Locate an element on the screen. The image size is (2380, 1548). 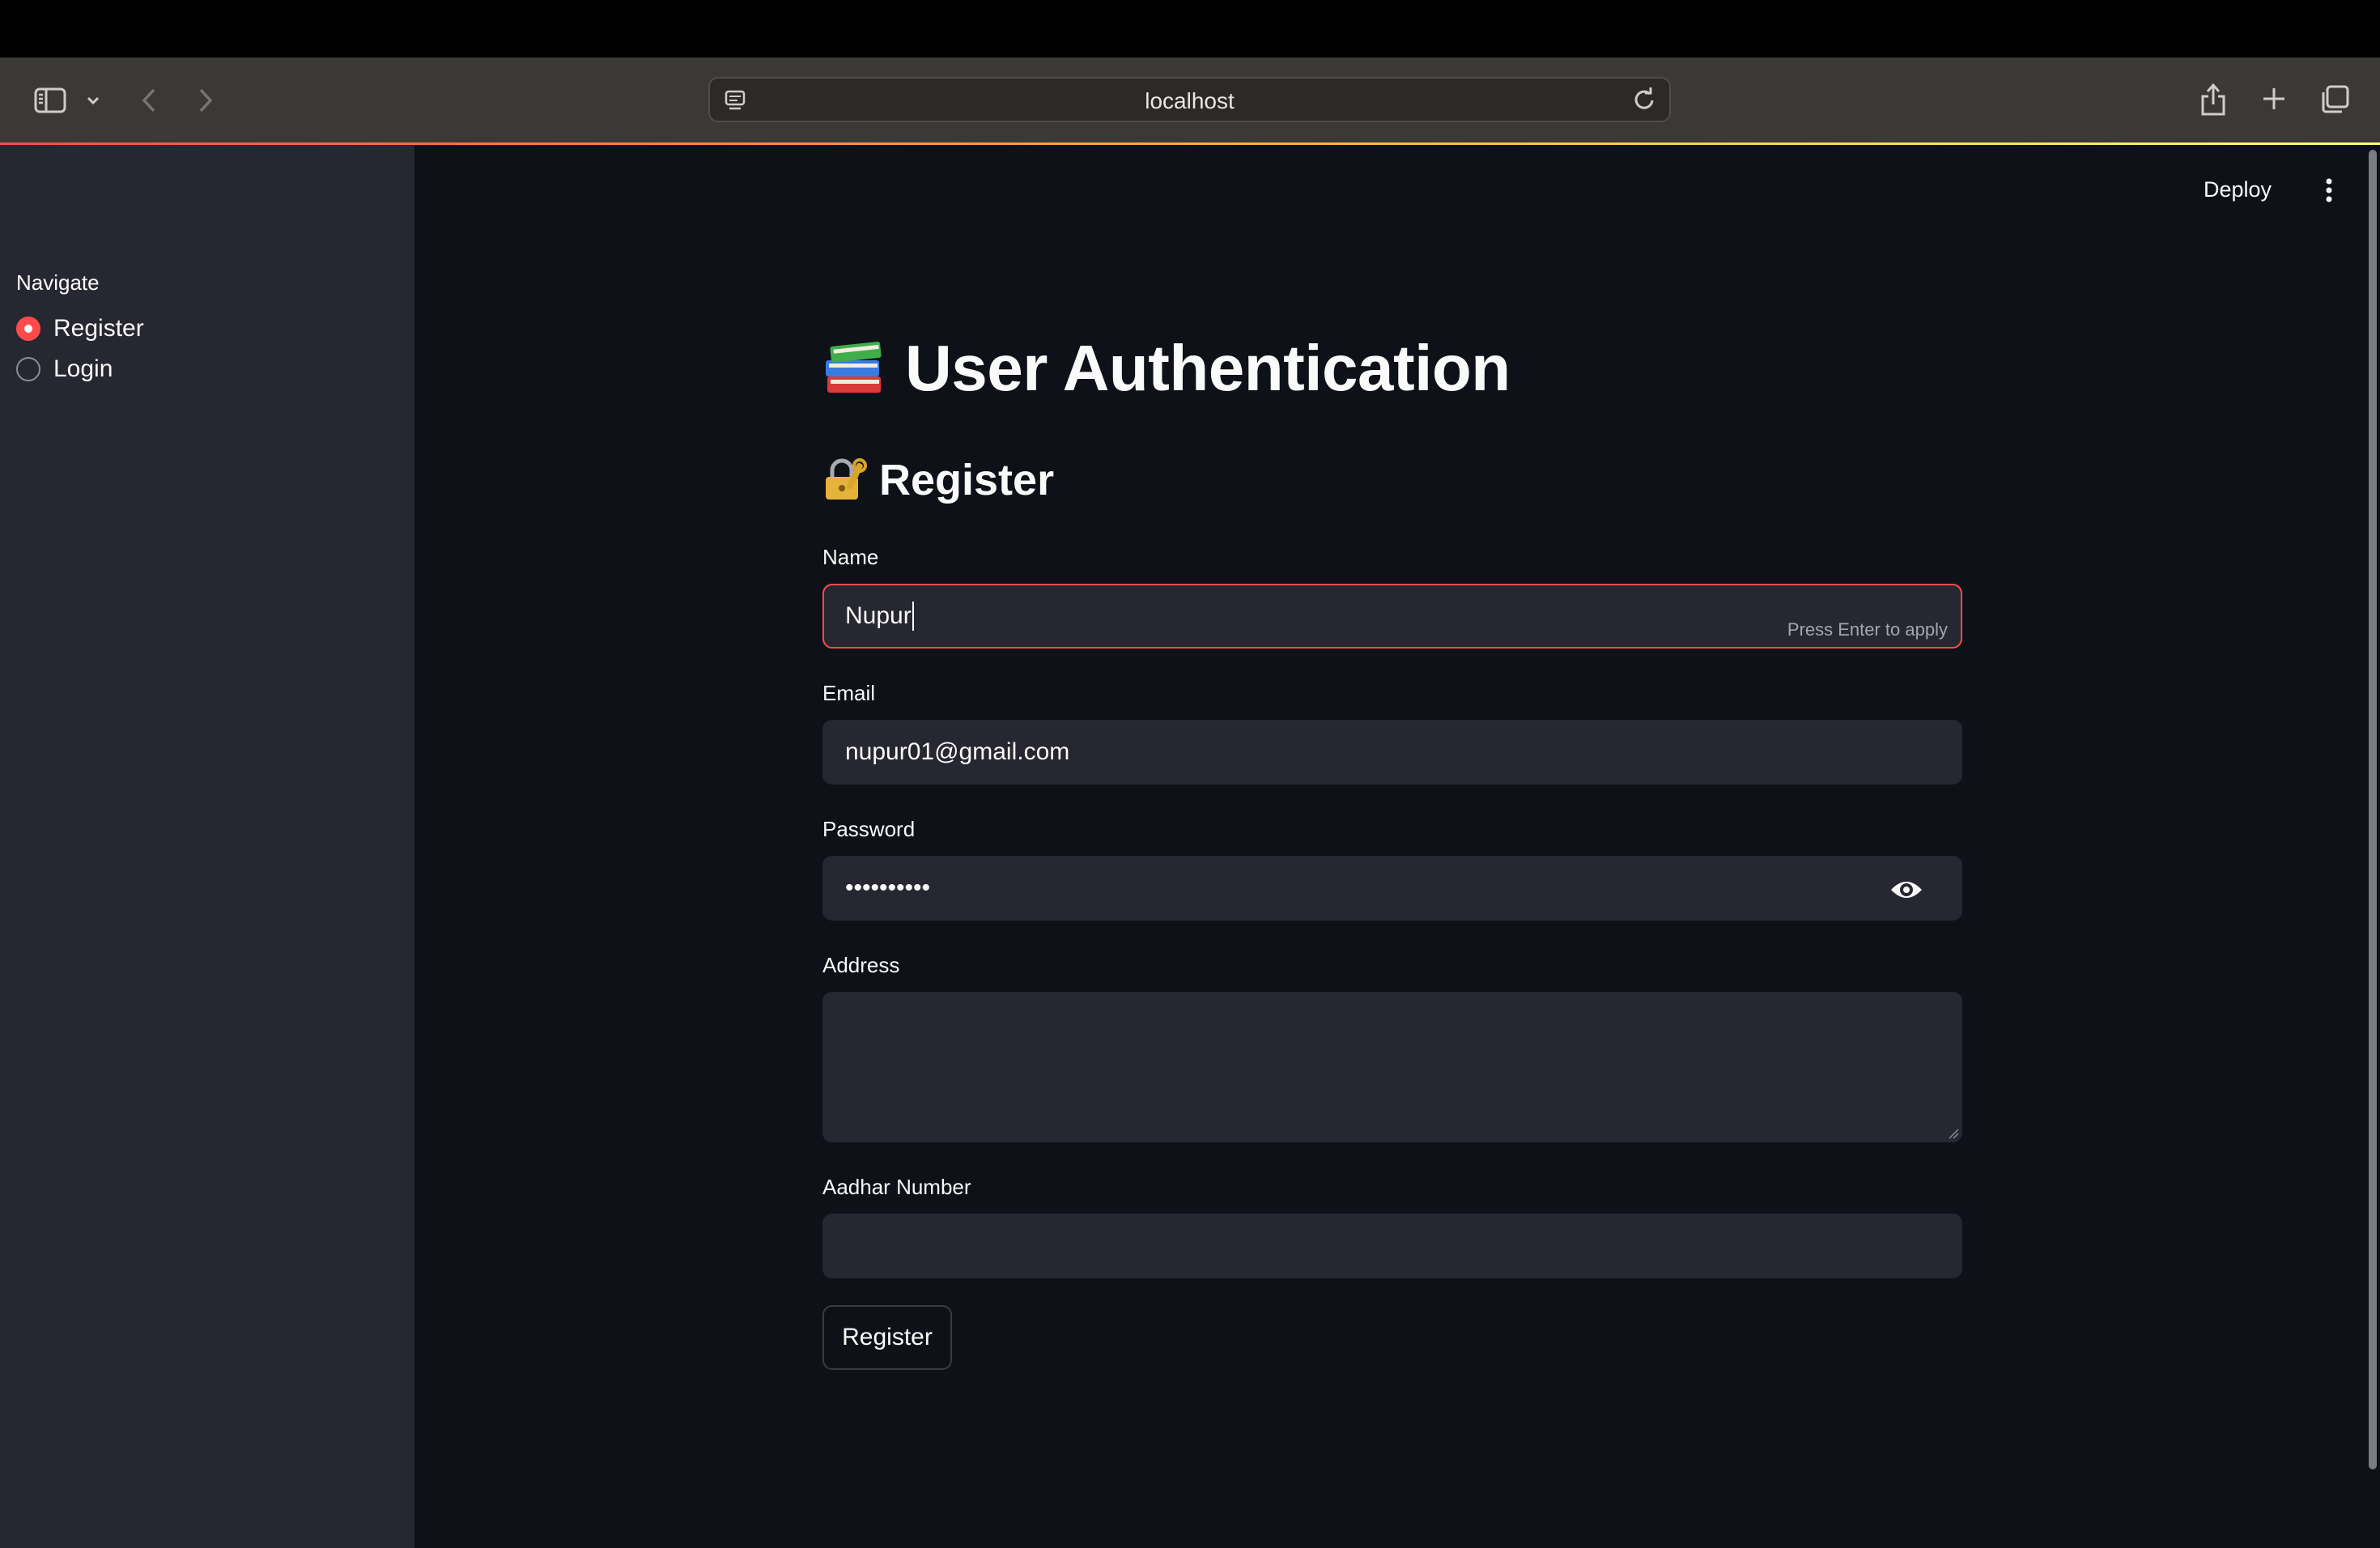
forward-icon is located at coordinates (206, 100).